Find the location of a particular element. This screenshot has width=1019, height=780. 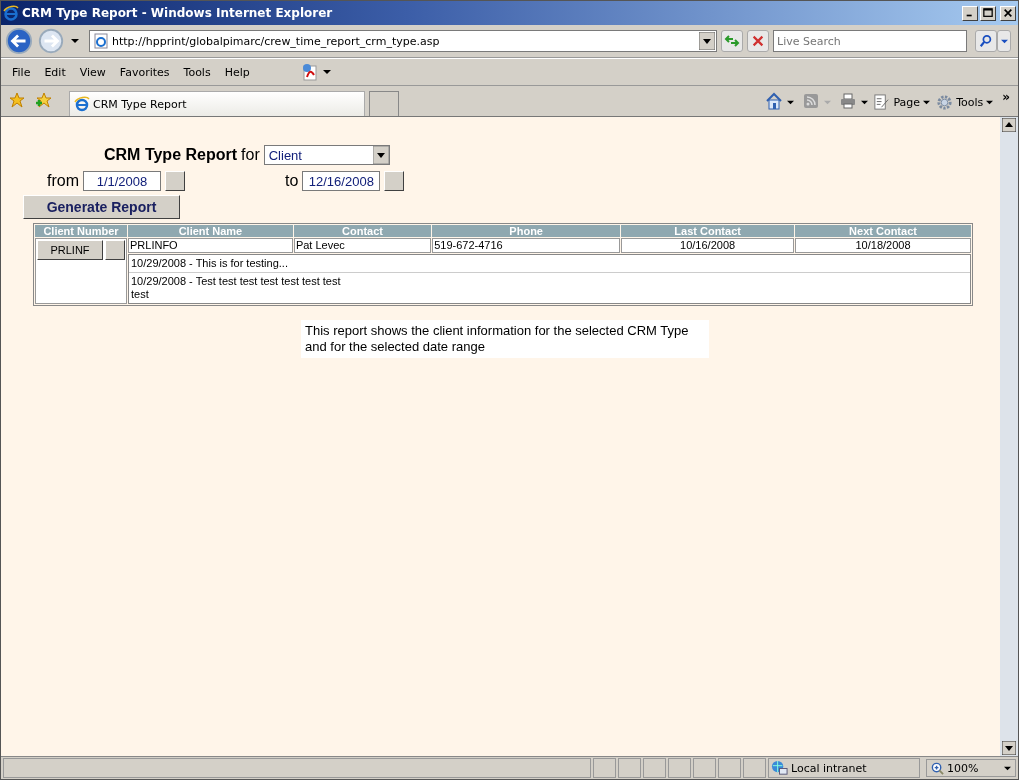

refresh-icon is located at coordinates (732, 41).